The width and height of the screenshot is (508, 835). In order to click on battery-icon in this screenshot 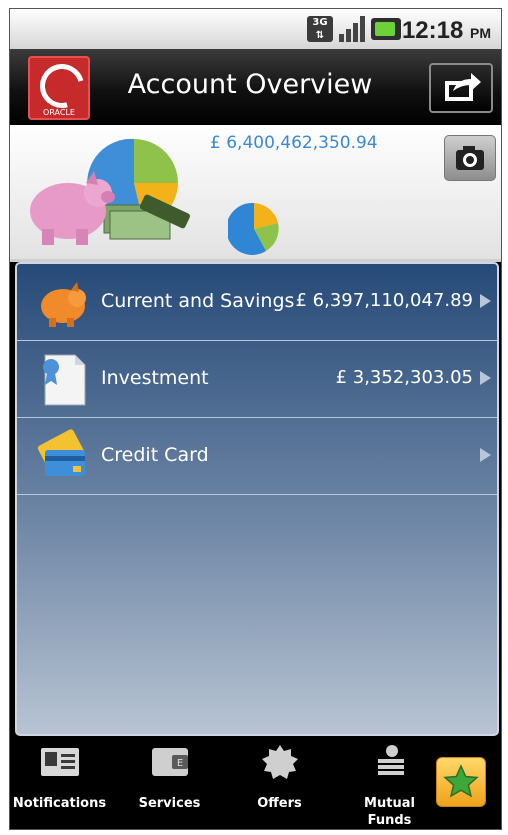, I will do `click(386, 29)`.